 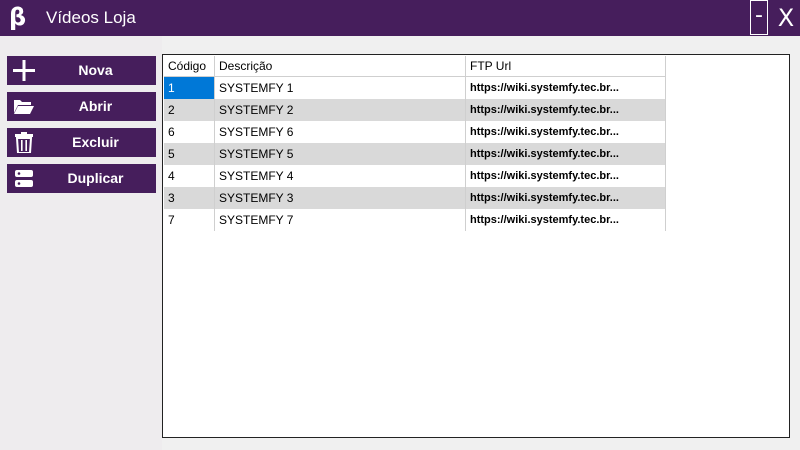 I want to click on column-header-description: Descrição, so click(x=340, y=66).